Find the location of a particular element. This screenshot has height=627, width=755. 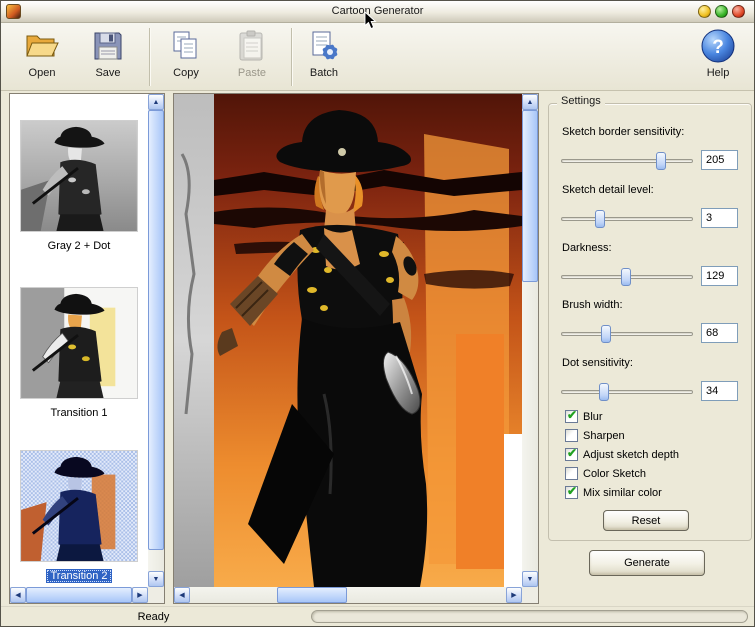

darkness-label: Darkness: is located at coordinates (587, 248).